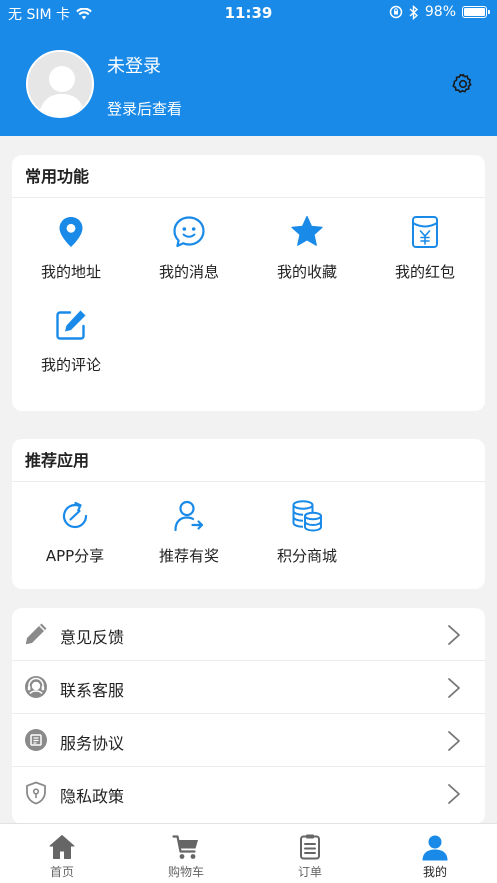 This screenshot has height=883, width=497. What do you see at coordinates (248, 176) in the screenshot?
I see `common-functions-title: 常用功能` at bounding box center [248, 176].